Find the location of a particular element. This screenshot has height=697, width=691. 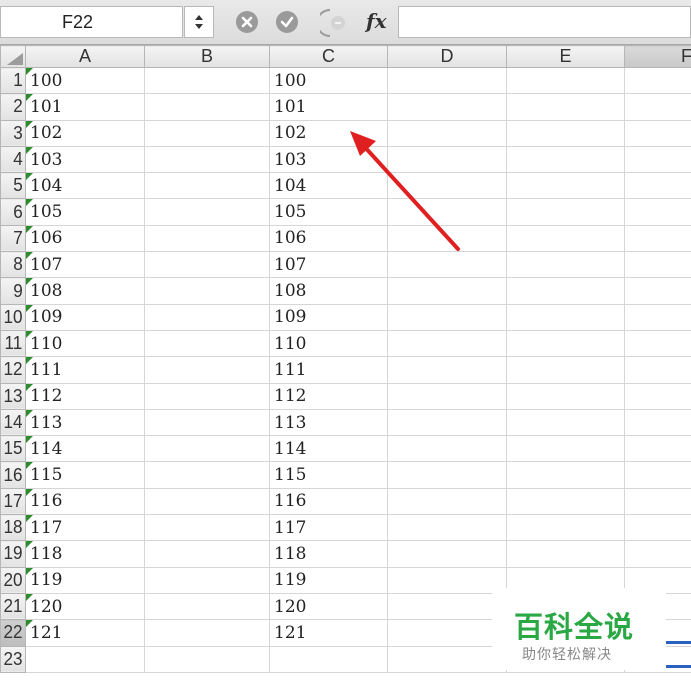

row-header: 12 is located at coordinates (13, 370).